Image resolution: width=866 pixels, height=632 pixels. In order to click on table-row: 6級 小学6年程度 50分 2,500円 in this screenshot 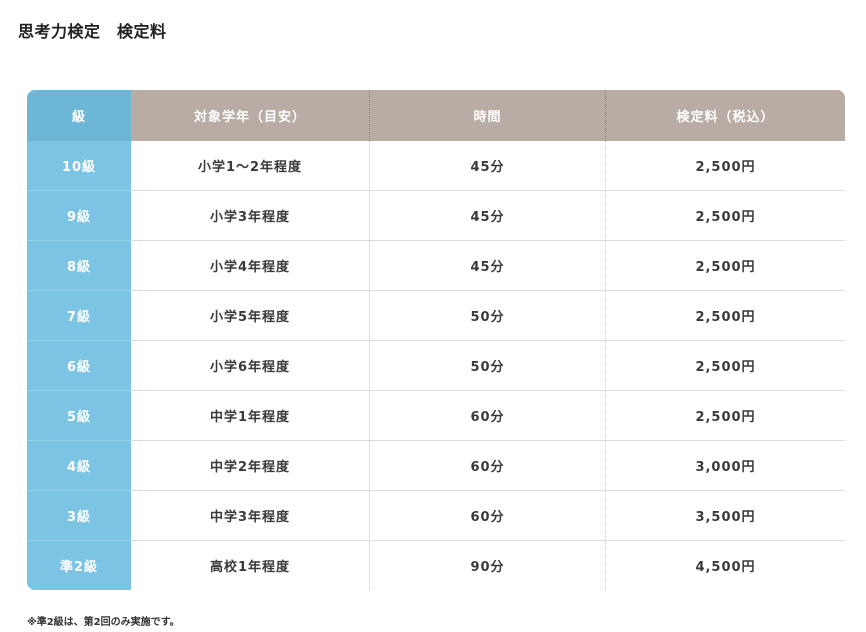, I will do `click(436, 366)`.